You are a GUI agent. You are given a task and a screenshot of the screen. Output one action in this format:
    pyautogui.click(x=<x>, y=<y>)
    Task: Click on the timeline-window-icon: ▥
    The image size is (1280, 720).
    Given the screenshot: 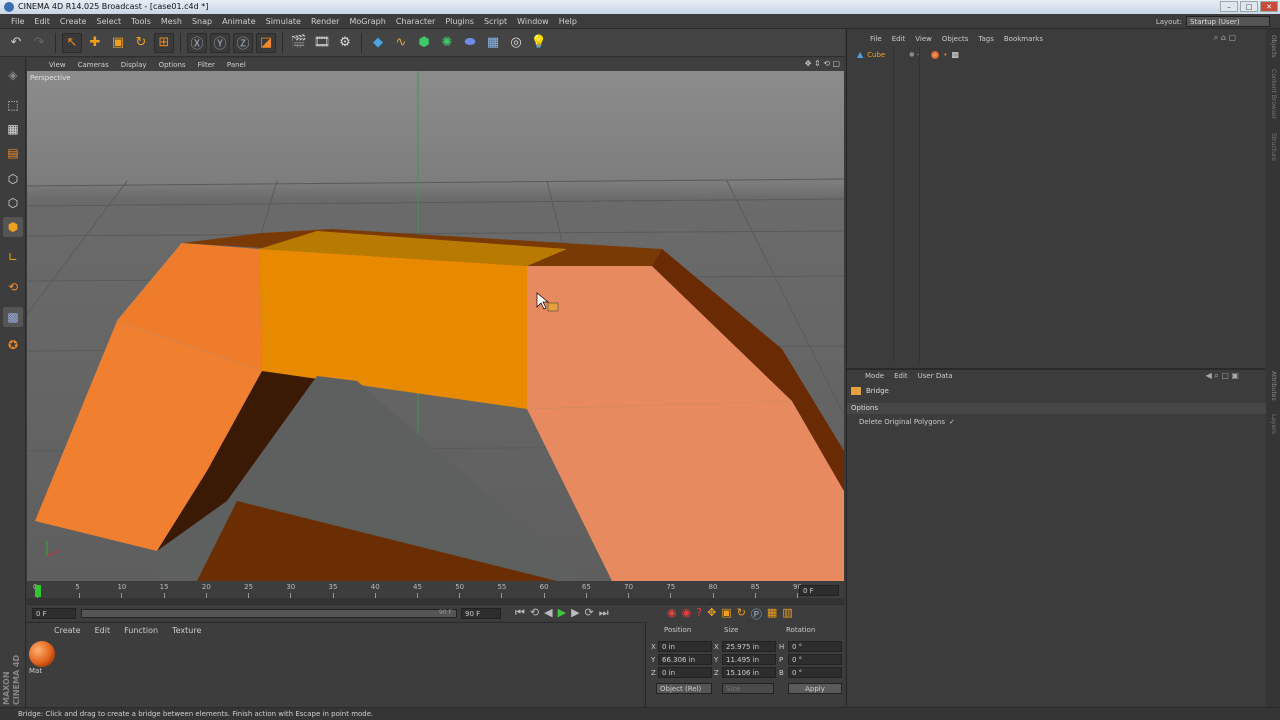 What is the action you would take?
    pyautogui.click(x=787, y=614)
    